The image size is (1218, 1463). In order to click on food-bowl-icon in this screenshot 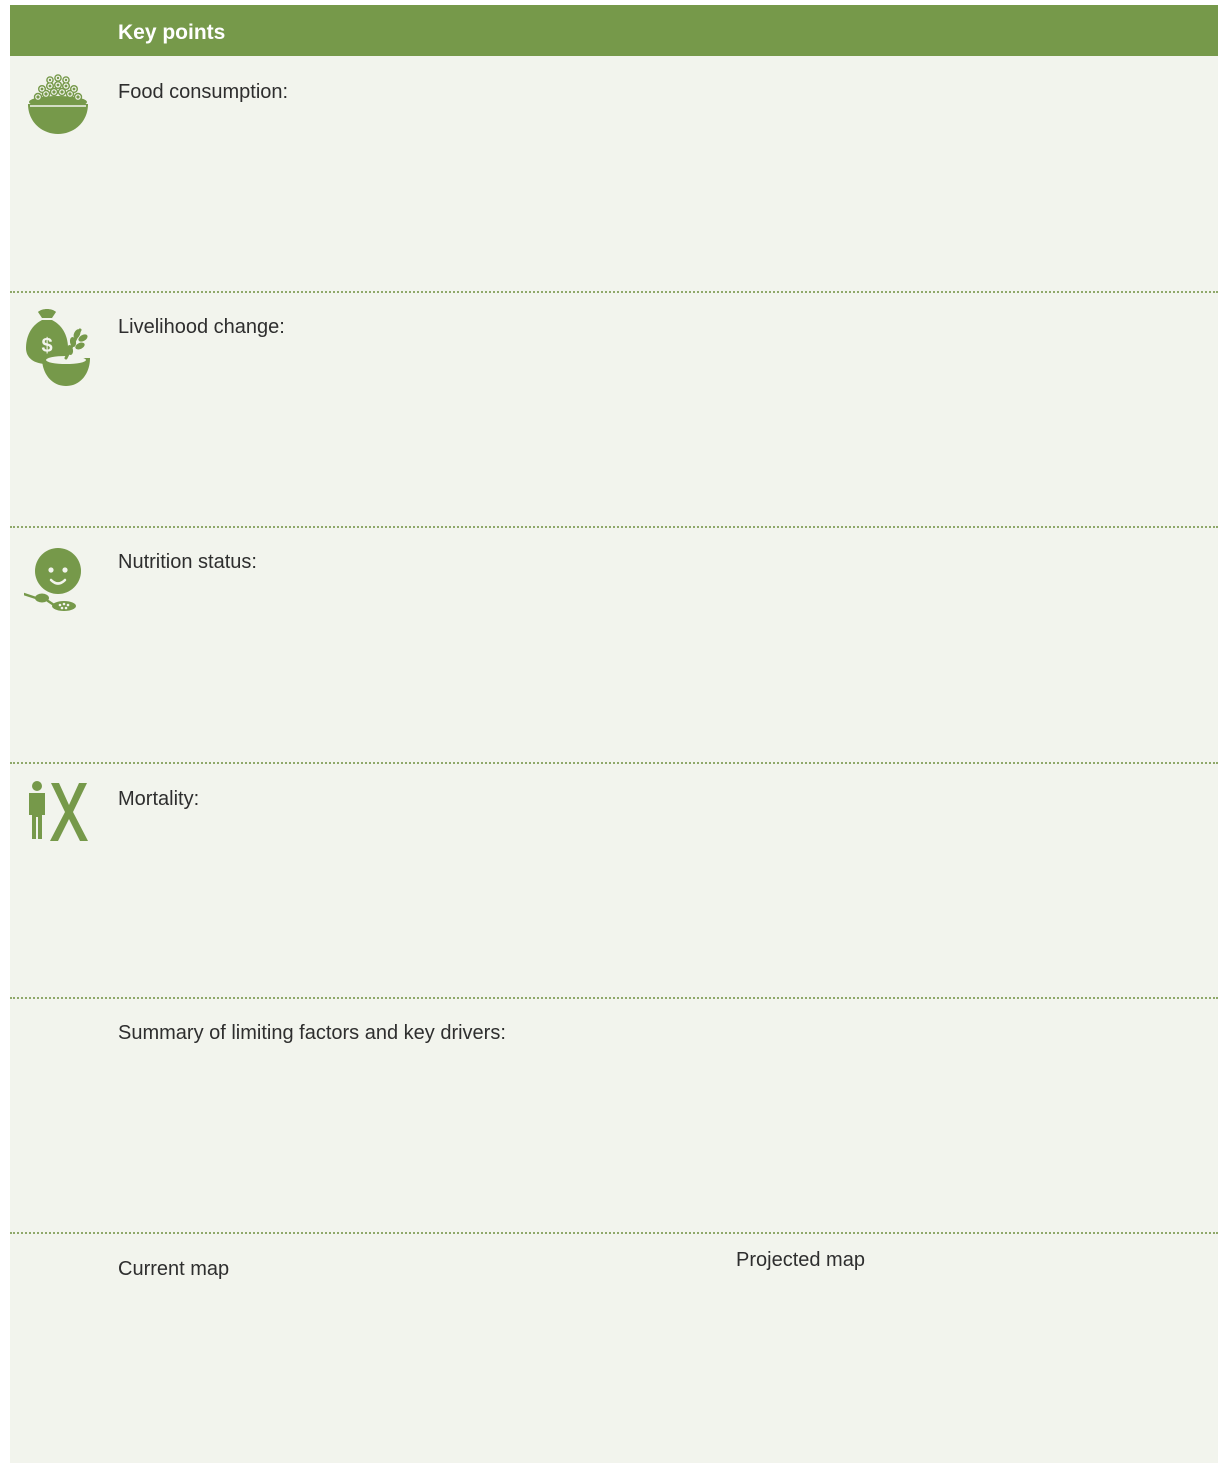, I will do `click(58, 104)`.